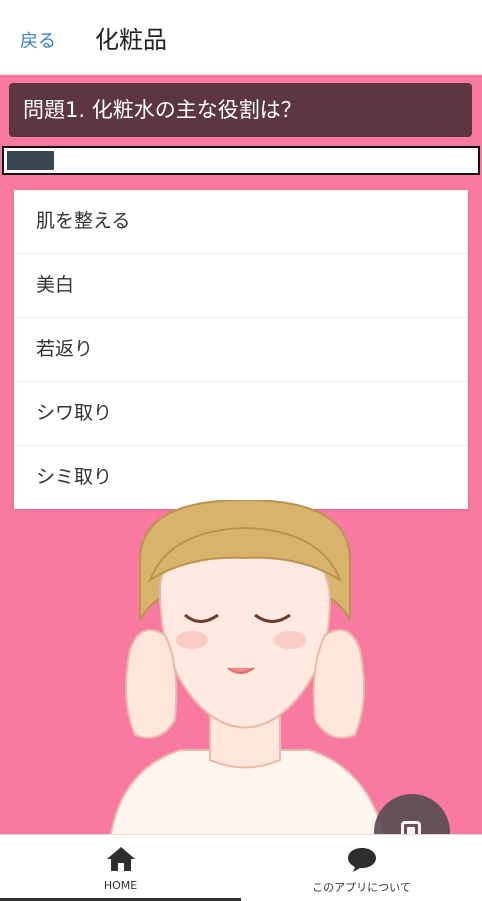 This screenshot has width=482, height=901. What do you see at coordinates (30, 160) in the screenshot?
I see `progress-bar-fill` at bounding box center [30, 160].